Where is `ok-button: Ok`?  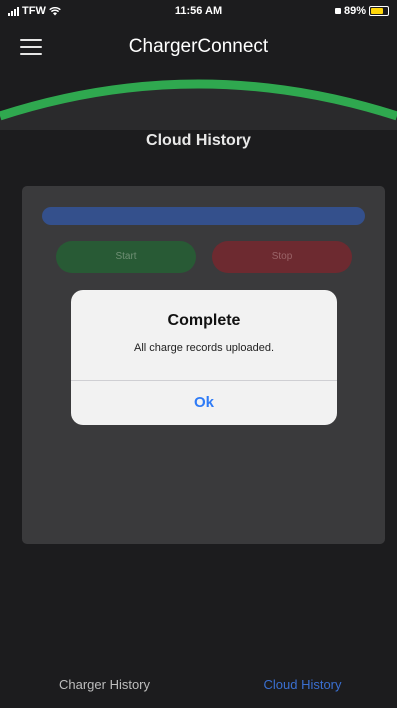
ok-button: Ok is located at coordinates (204, 403).